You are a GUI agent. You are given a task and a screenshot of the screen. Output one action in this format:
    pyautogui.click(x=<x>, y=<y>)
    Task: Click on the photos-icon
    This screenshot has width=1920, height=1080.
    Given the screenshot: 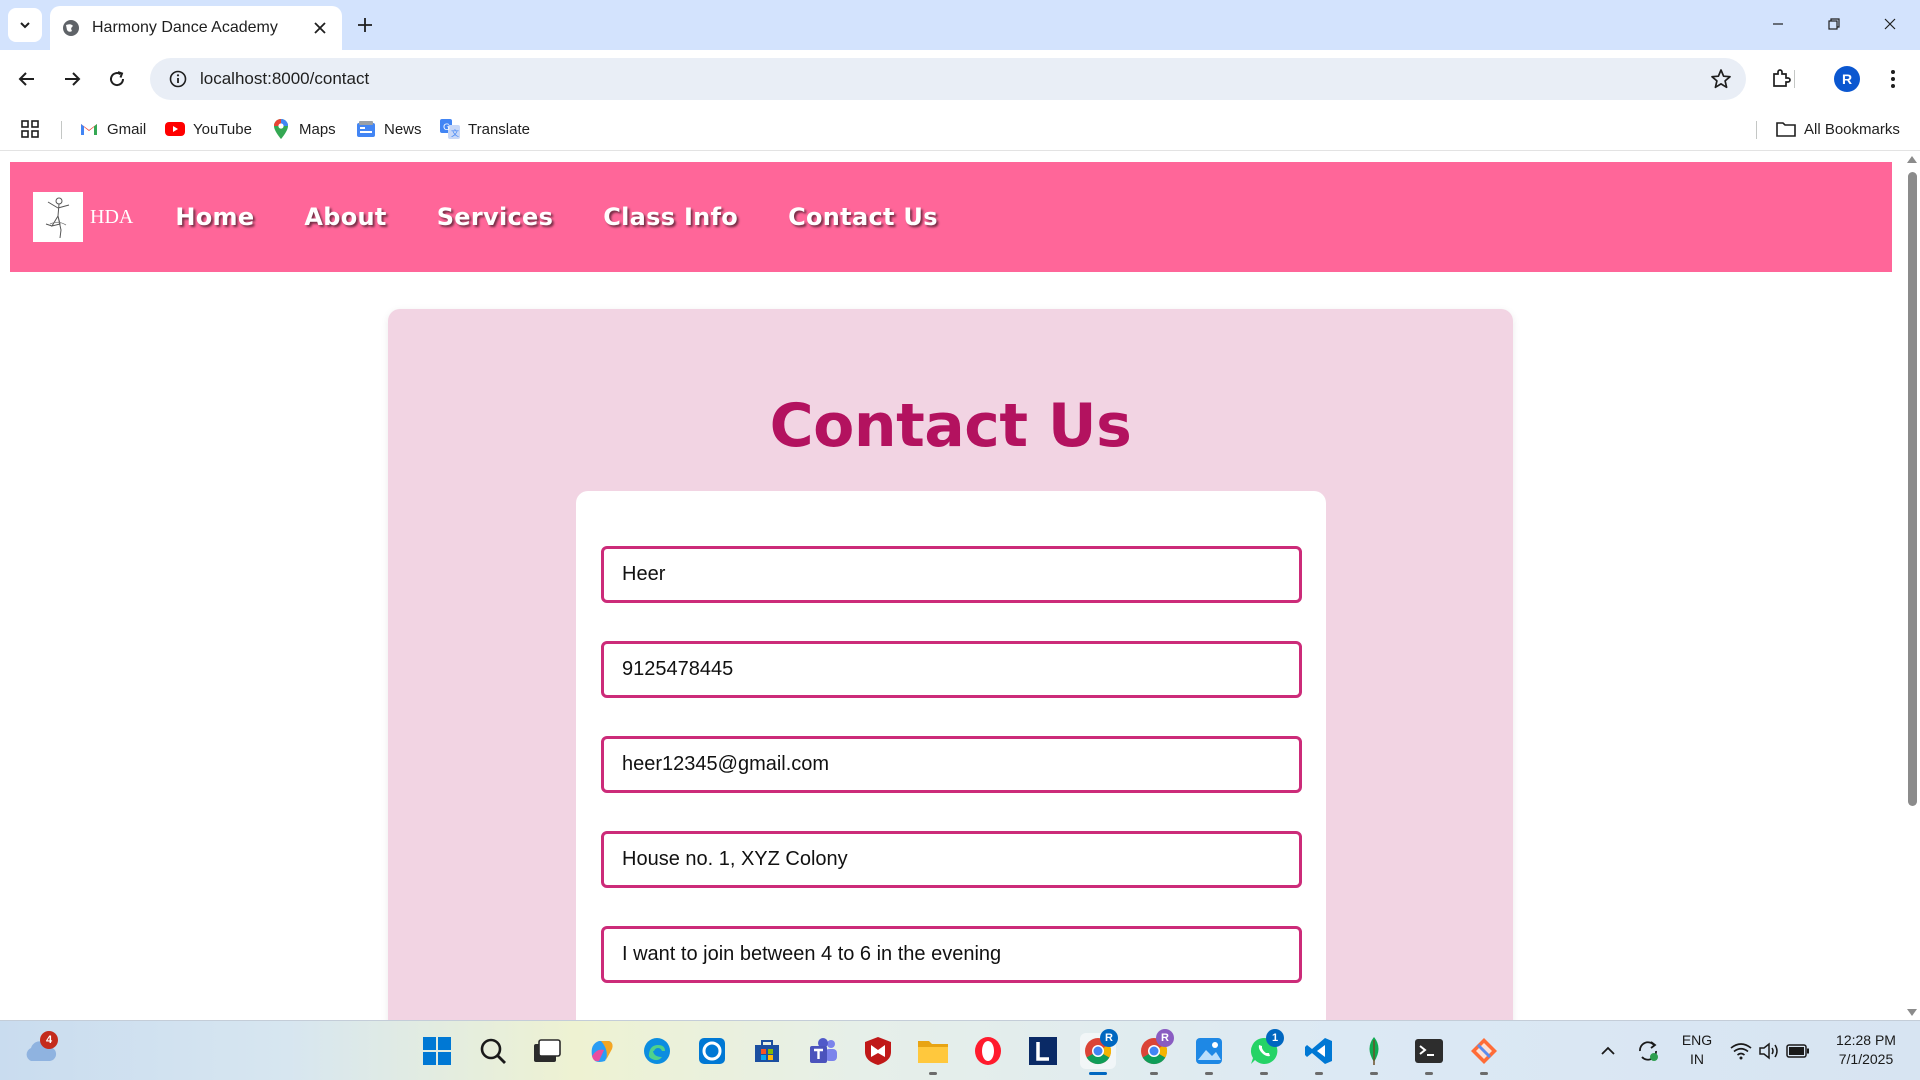 What is the action you would take?
    pyautogui.click(x=1209, y=1051)
    